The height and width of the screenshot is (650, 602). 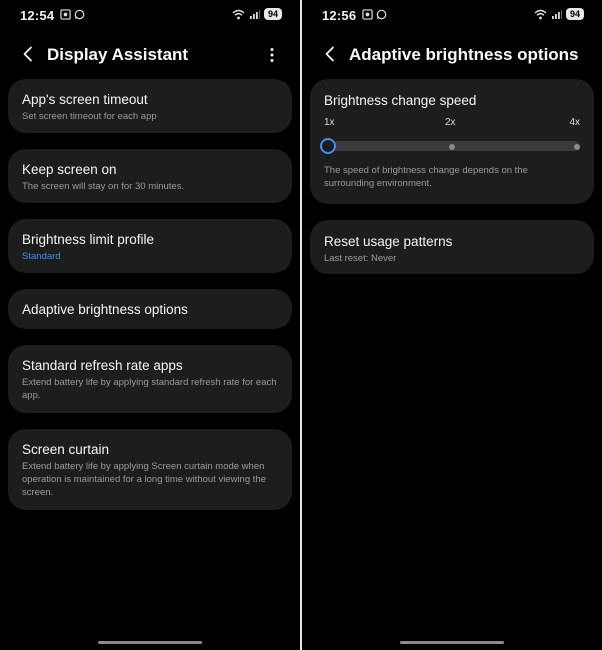 I want to click on slider-labels: 1x 2x 4x, so click(x=452, y=124).